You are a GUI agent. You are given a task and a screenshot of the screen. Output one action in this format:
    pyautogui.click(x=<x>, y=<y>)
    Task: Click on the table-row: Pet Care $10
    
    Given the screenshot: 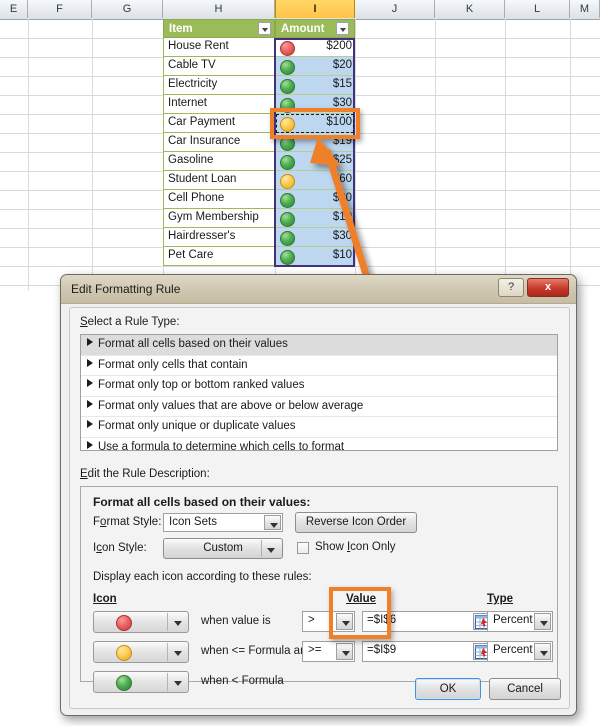 What is the action you would take?
    pyautogui.click(x=259, y=256)
    